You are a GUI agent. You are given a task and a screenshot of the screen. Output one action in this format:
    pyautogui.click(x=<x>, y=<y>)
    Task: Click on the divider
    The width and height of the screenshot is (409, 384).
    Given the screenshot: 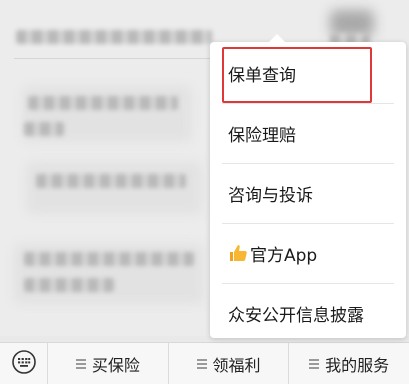 What is the action you would take?
    pyautogui.click(x=114, y=58)
    